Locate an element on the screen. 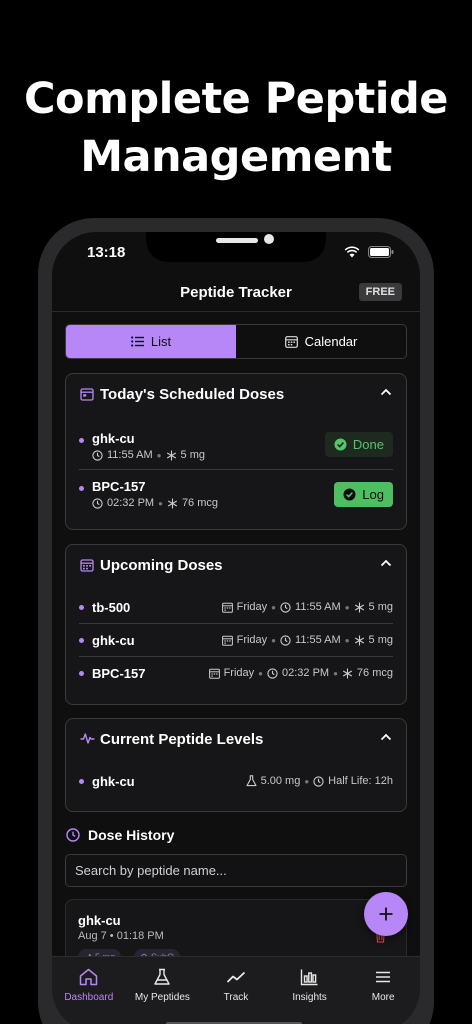  calendar-view-button: Calendar is located at coordinates (321, 341).